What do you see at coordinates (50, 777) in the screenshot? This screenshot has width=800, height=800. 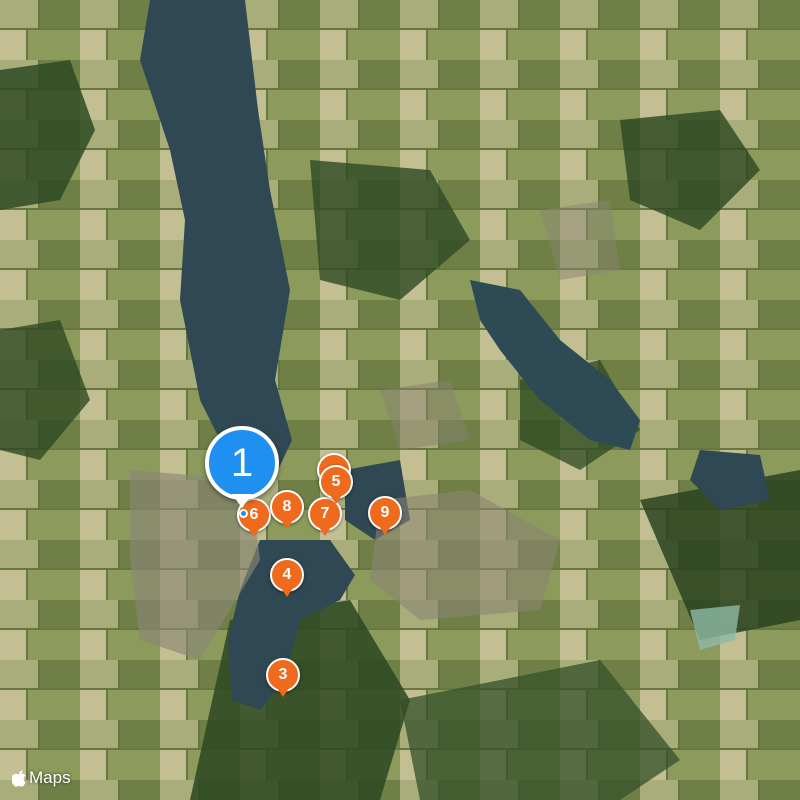 I see `attribution-text: Maps` at bounding box center [50, 777].